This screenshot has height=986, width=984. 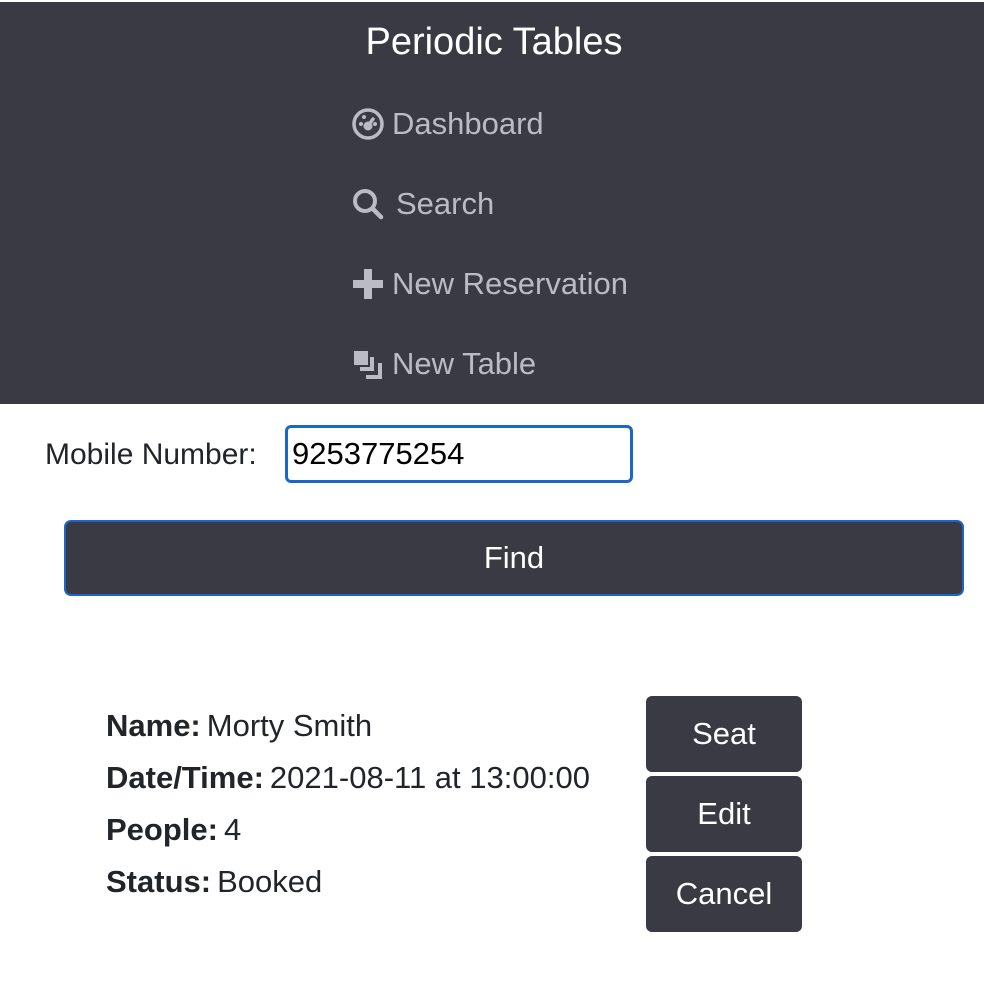 What do you see at coordinates (724, 894) in the screenshot?
I see `cancel-button: Cancel` at bounding box center [724, 894].